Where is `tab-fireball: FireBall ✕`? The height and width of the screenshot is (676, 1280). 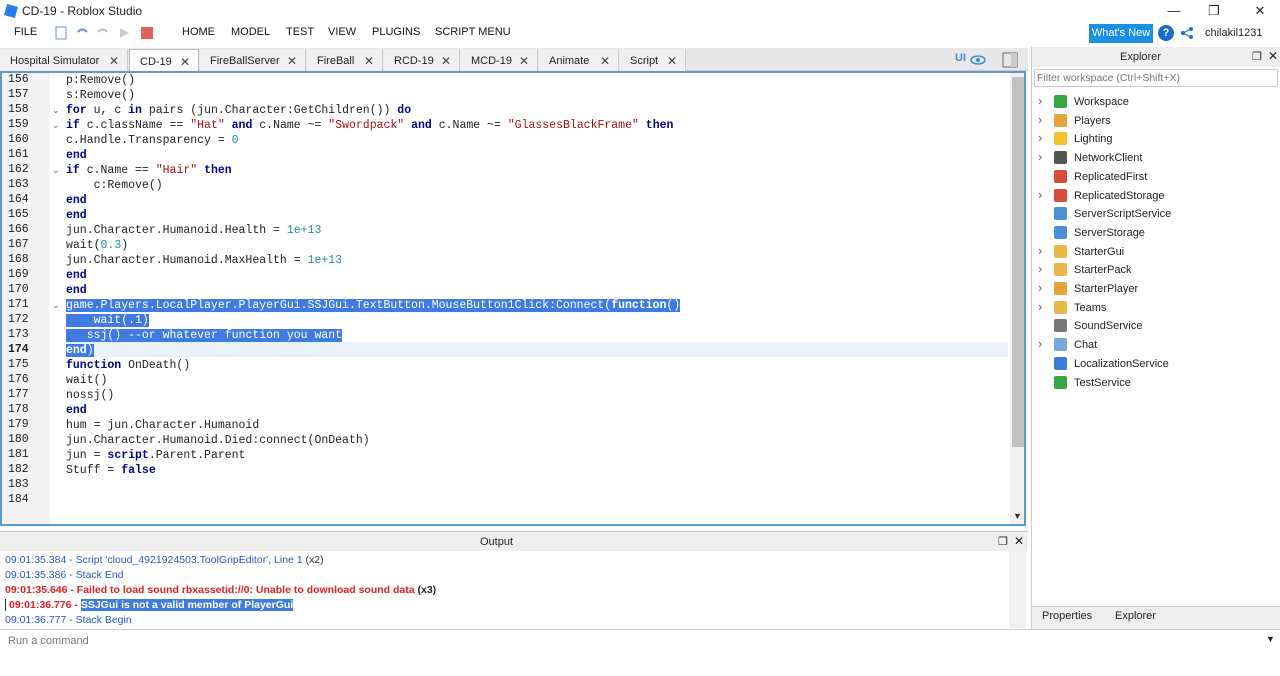 tab-fireball: FireBall ✕ is located at coordinates (345, 60).